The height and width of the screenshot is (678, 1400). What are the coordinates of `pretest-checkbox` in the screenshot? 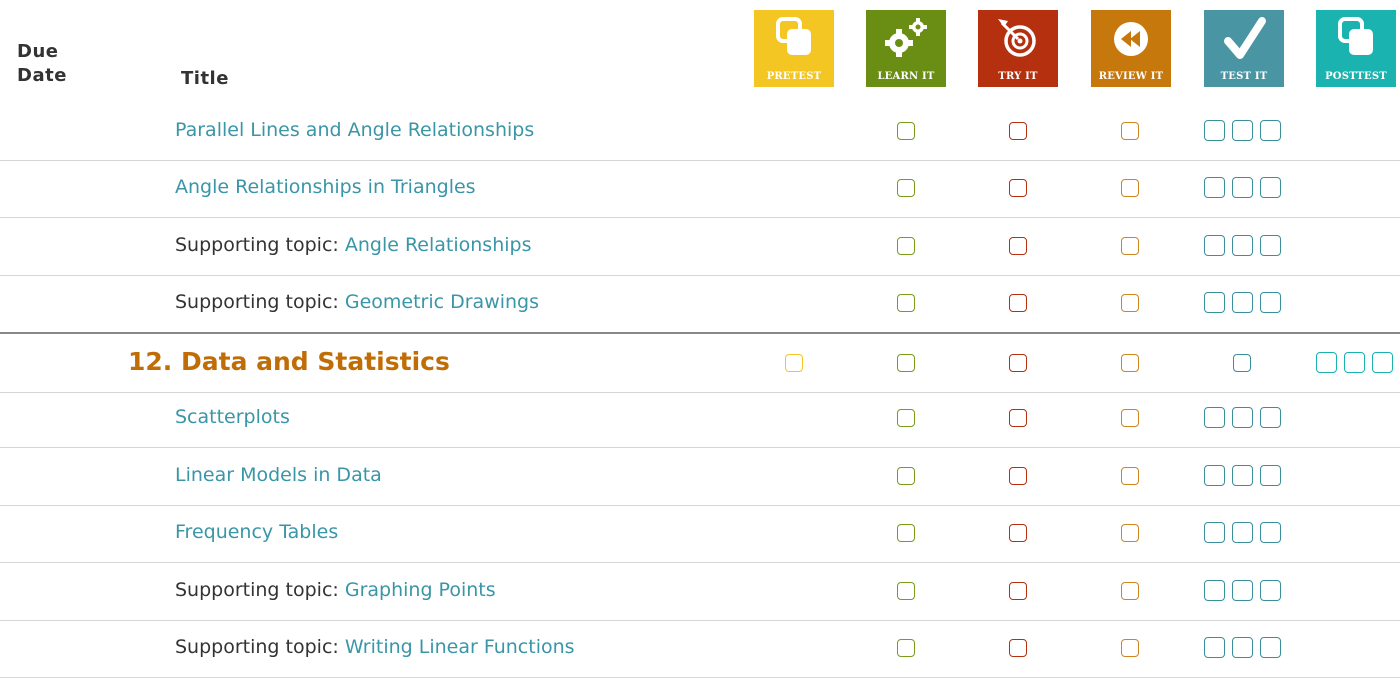 It's located at (794, 363).